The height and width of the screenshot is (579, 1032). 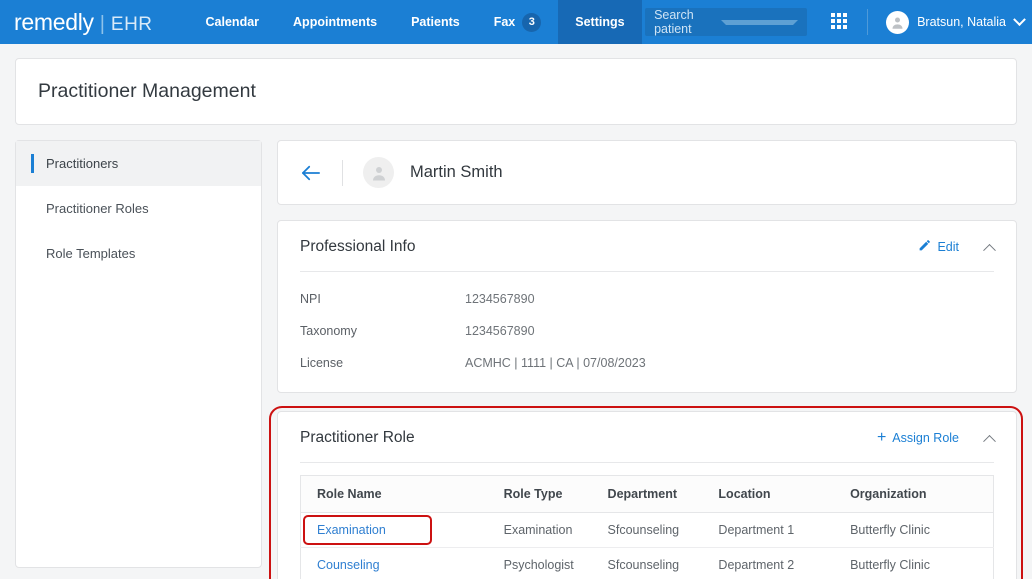 What do you see at coordinates (925, 438) in the screenshot?
I see `assign-role-label: Assign Role` at bounding box center [925, 438].